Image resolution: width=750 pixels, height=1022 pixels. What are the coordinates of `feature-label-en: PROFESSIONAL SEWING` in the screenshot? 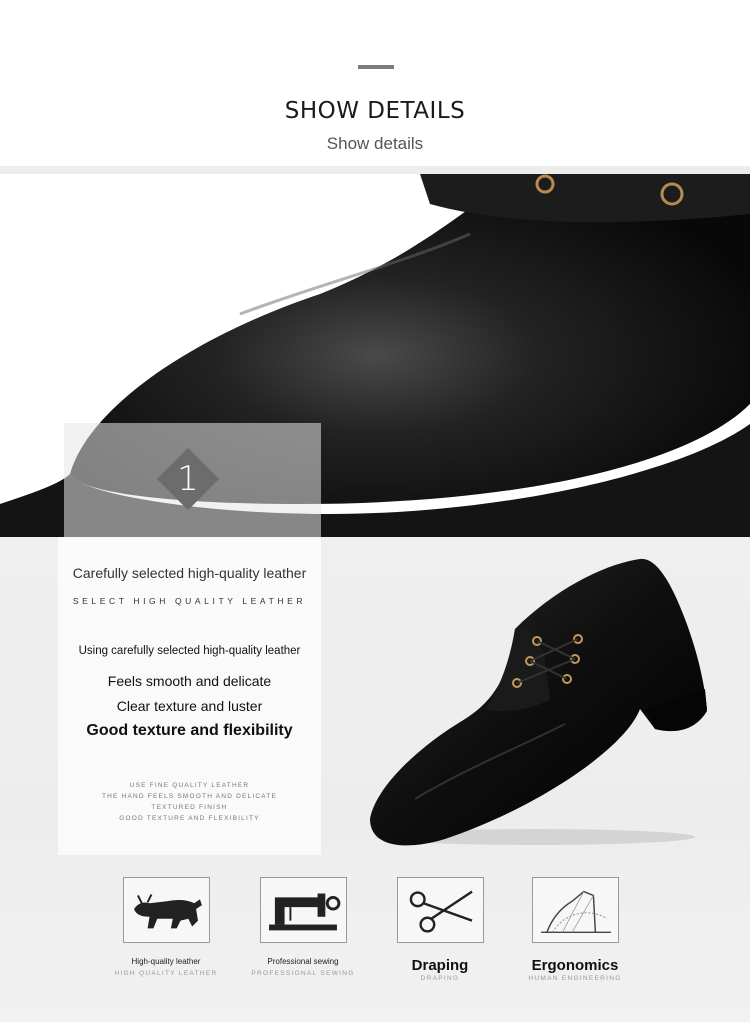 It's located at (303, 973).